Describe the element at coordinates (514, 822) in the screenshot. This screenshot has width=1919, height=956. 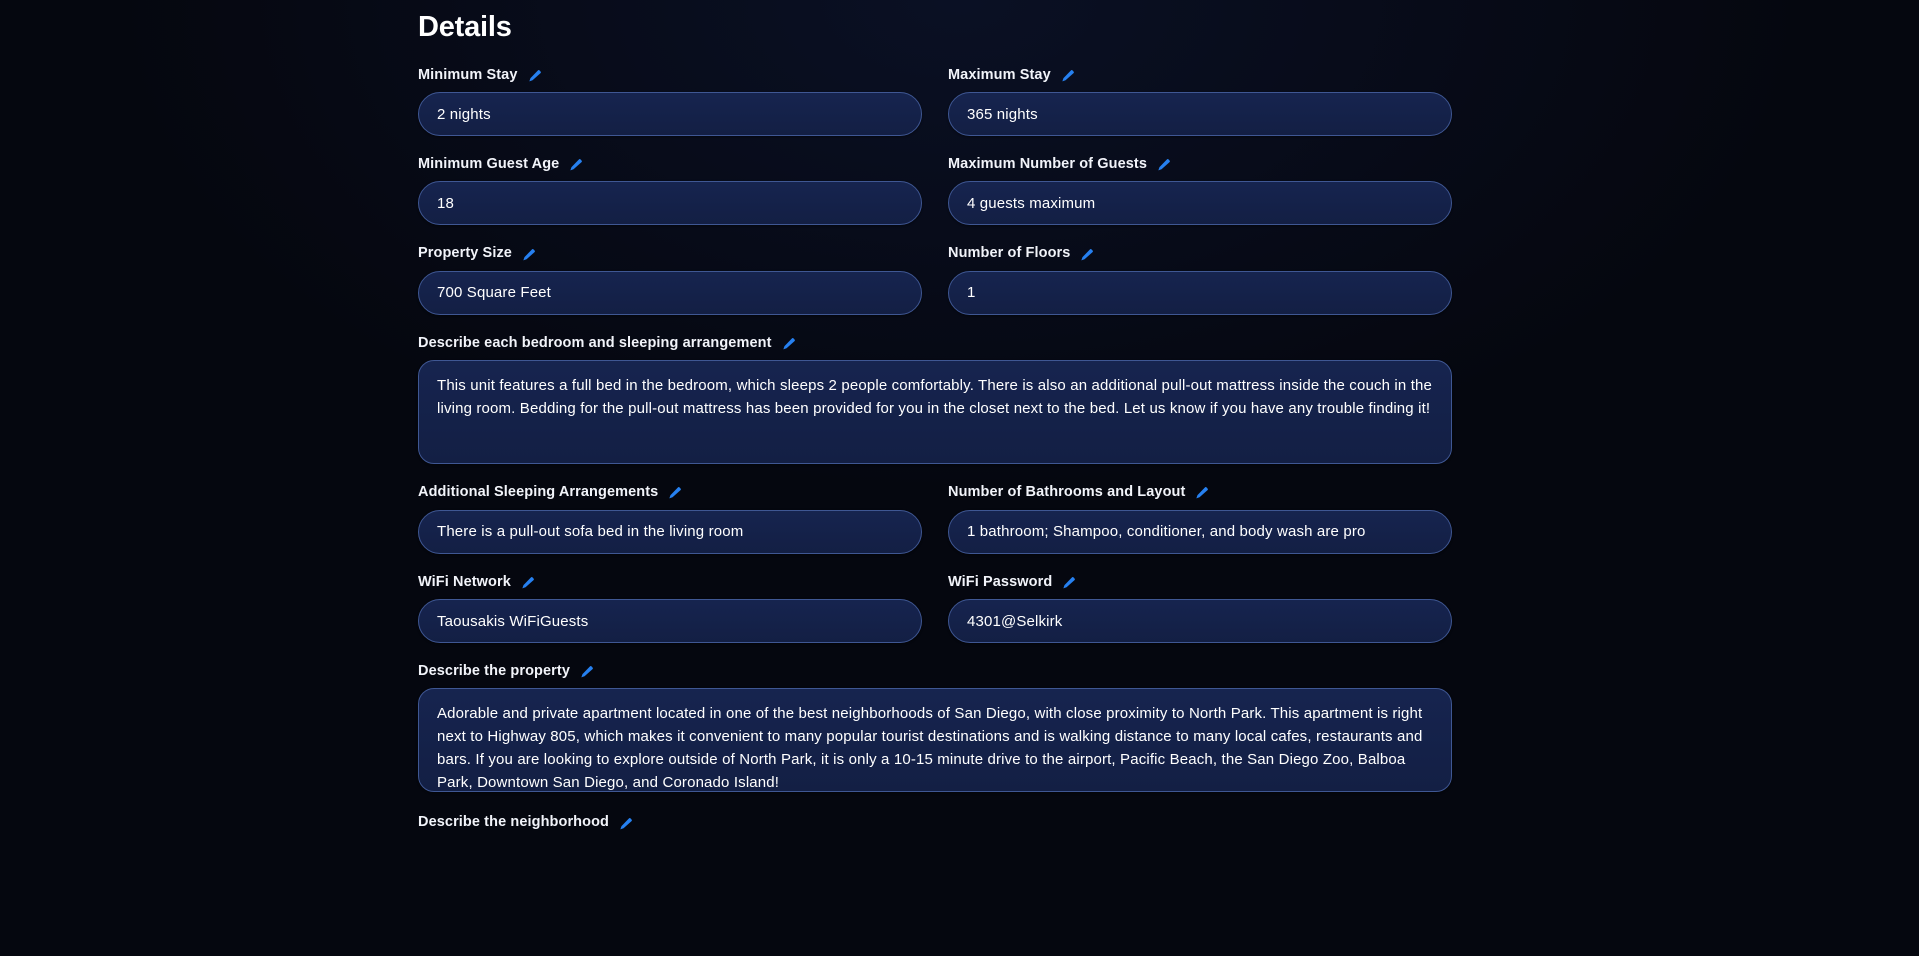
I see `neighborhood-description-label-text: Describe the neighborhood` at that location.